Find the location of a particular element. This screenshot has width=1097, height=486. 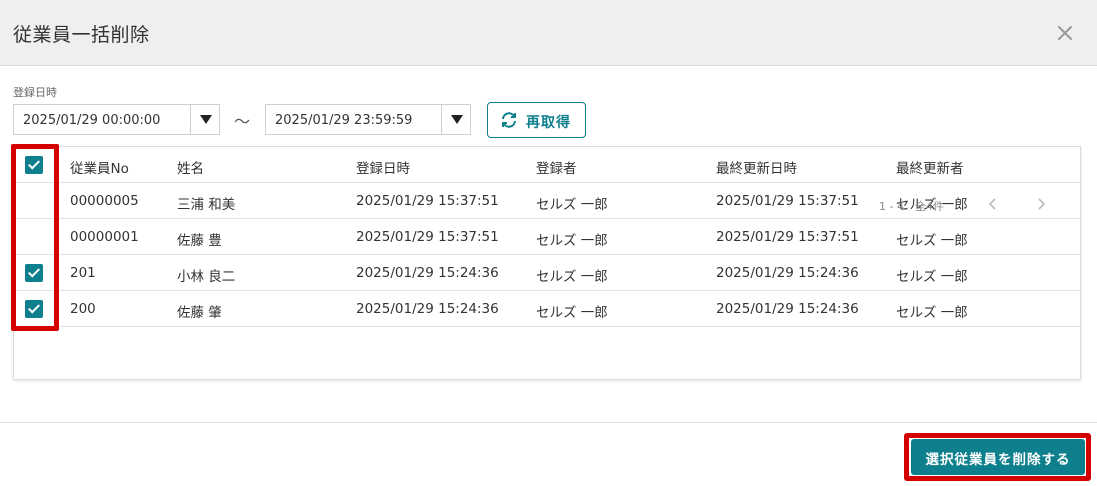

chevron-right-icon is located at coordinates (1042, 204).